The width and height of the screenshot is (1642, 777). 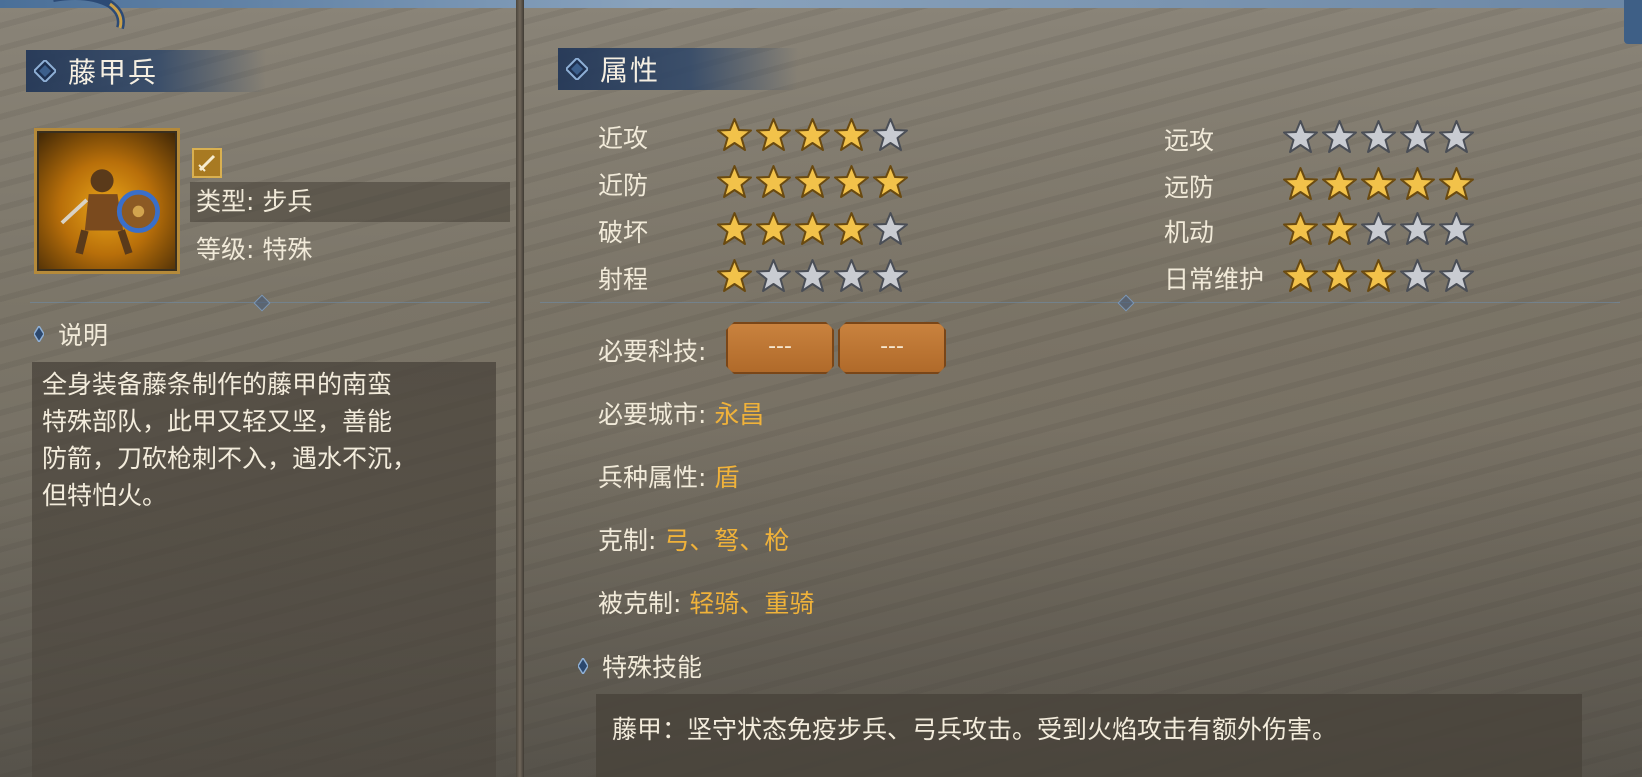 What do you see at coordinates (217, 421) in the screenshot?
I see `description-line: 特殊部队，此甲又轻又坚，善能` at bounding box center [217, 421].